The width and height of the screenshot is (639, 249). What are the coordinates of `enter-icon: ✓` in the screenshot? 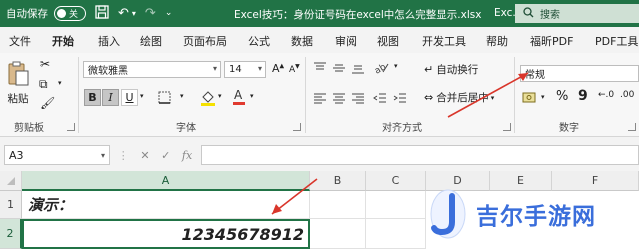 It's located at (165, 155).